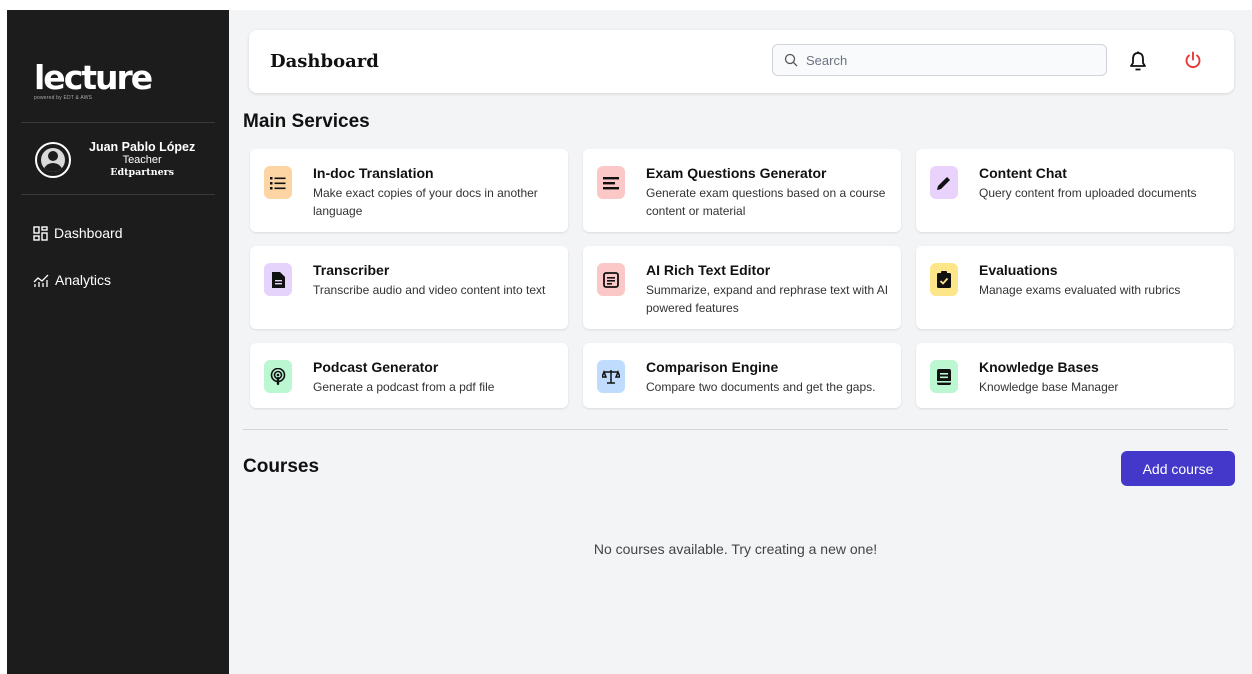 The width and height of the screenshot is (1252, 674). Describe the element at coordinates (946, 60) in the screenshot. I see `search-input` at that location.